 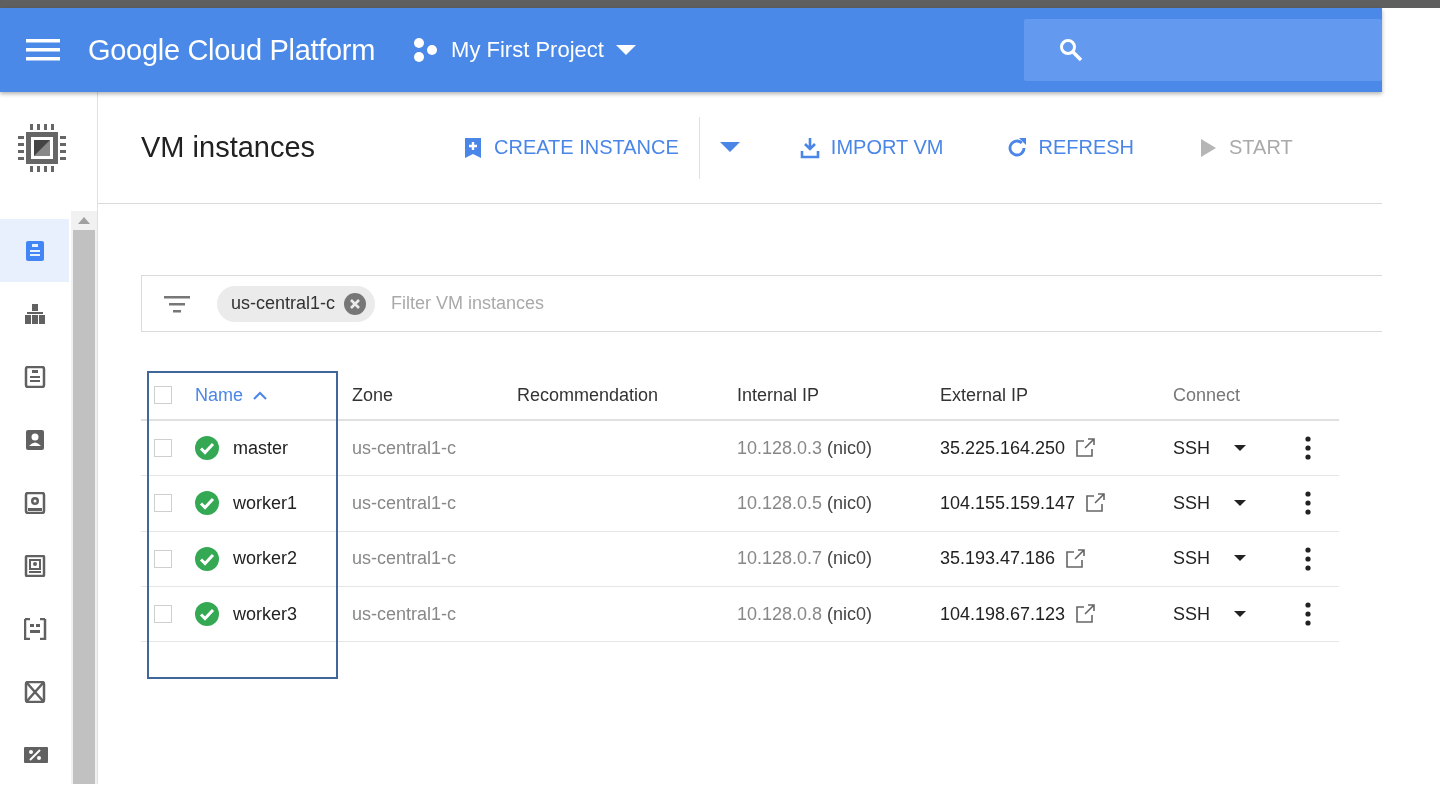 What do you see at coordinates (998, 559) in the screenshot?
I see `external-ip-link: 35.193.47.186` at bounding box center [998, 559].